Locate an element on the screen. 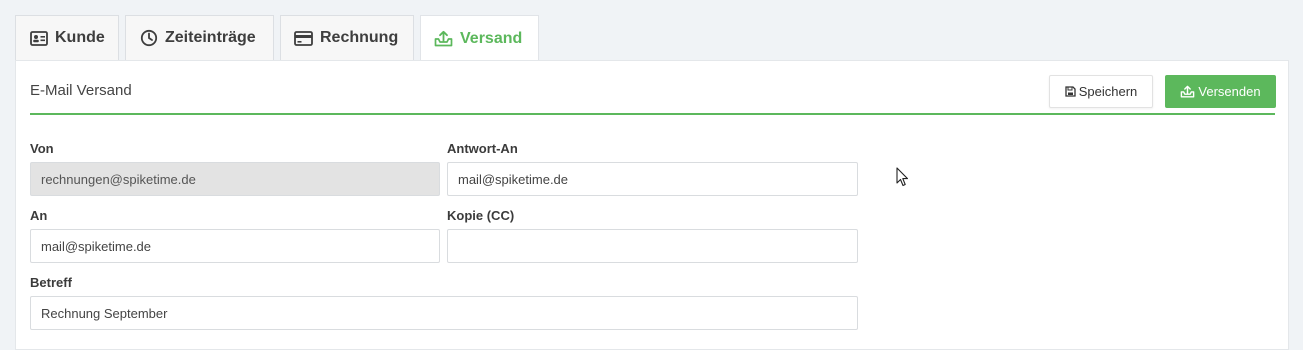  save-button: Speichern is located at coordinates (1101, 91).